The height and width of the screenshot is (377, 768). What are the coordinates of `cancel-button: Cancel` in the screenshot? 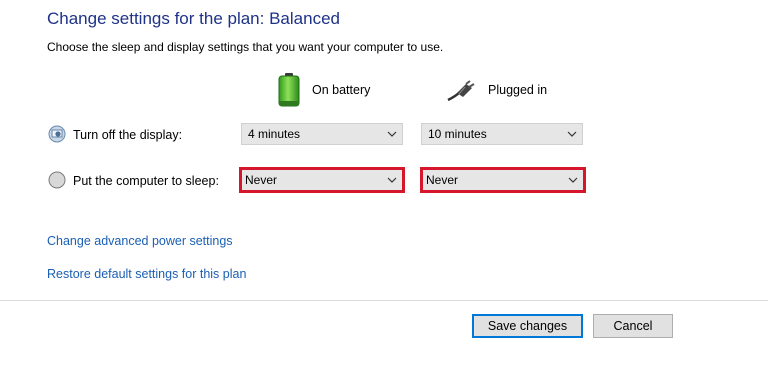 It's located at (633, 326).